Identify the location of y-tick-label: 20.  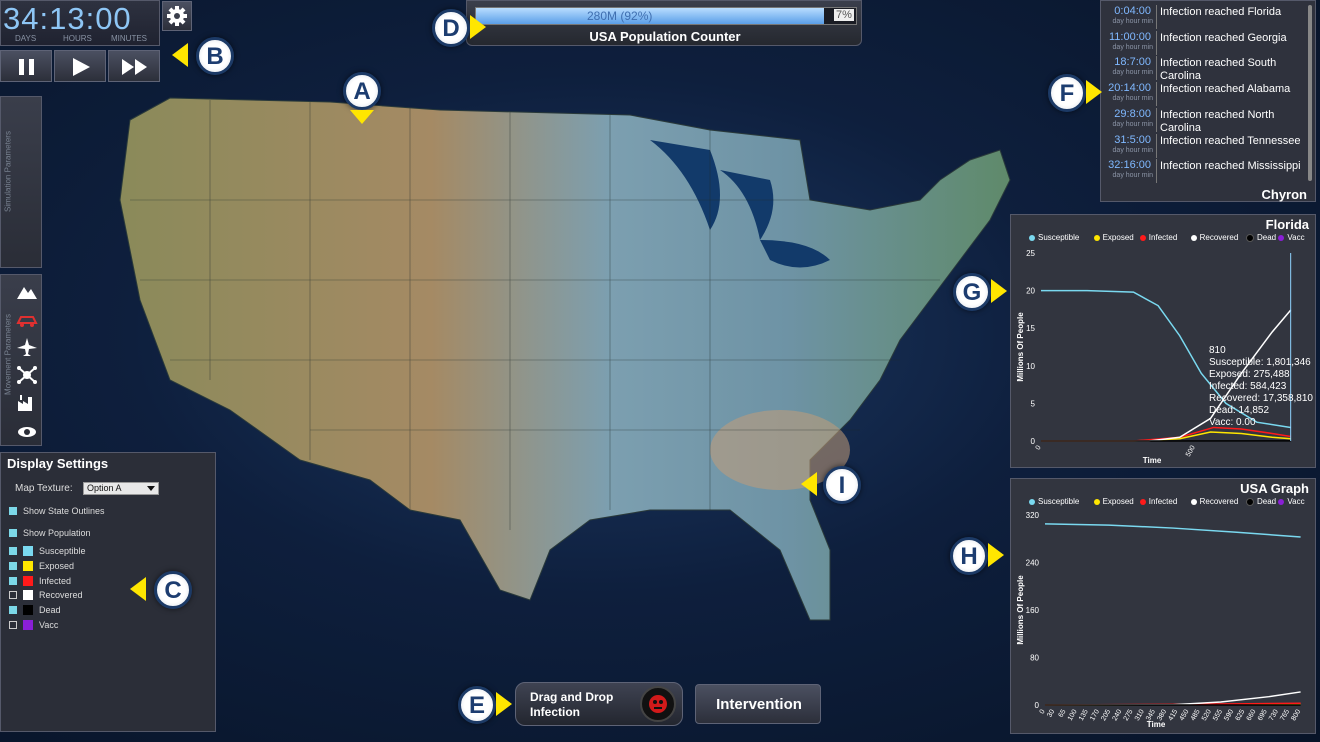
(1030, 291).